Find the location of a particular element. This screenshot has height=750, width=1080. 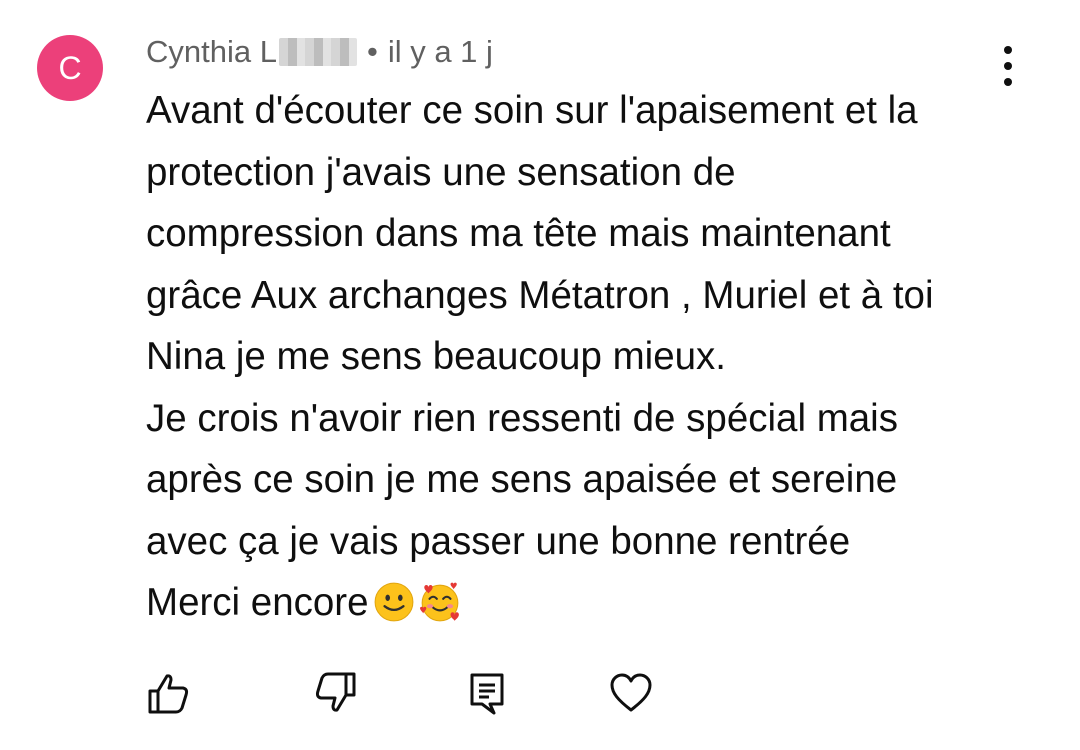

avatar-letter: C is located at coordinates (70, 68).